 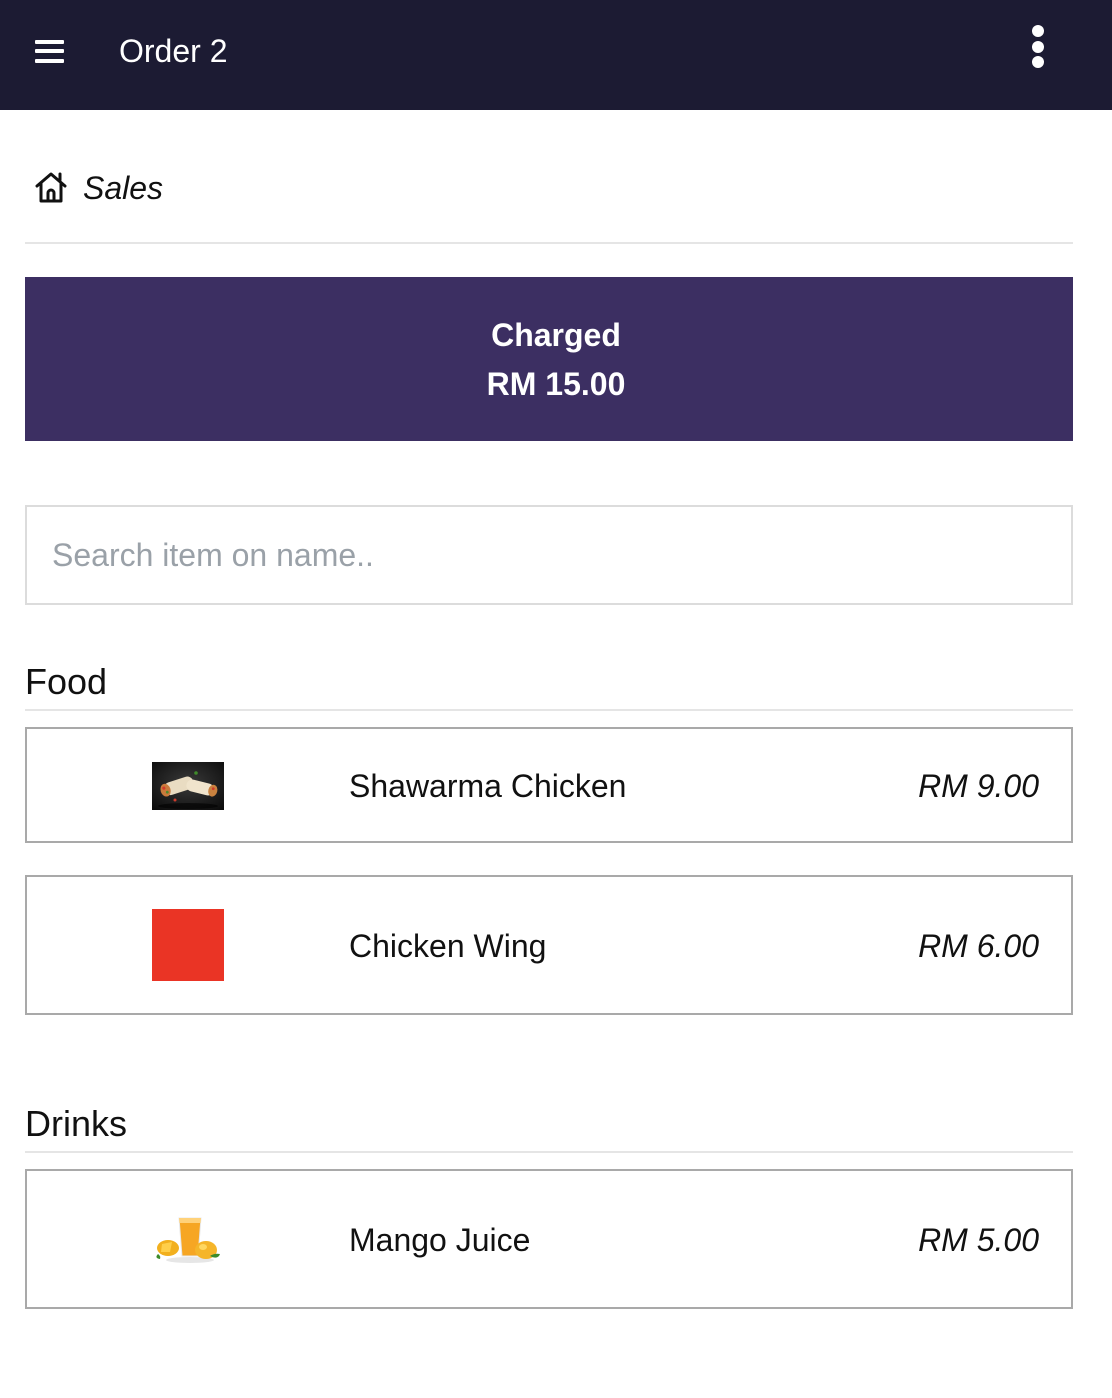 What do you see at coordinates (188, 786) in the screenshot?
I see `shawarma-photo` at bounding box center [188, 786].